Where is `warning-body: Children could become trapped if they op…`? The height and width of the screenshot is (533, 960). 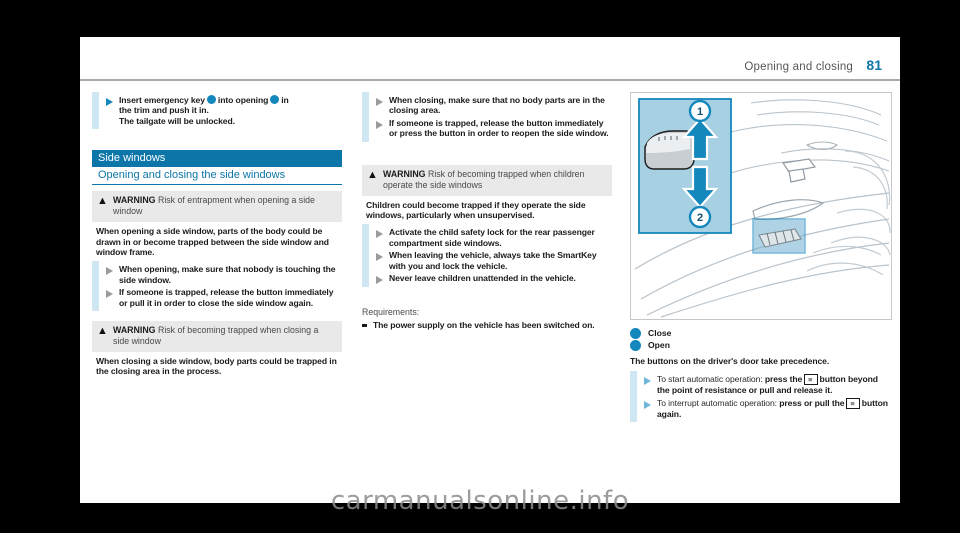 warning-body: Children could become trapped if they op… is located at coordinates (487, 243).